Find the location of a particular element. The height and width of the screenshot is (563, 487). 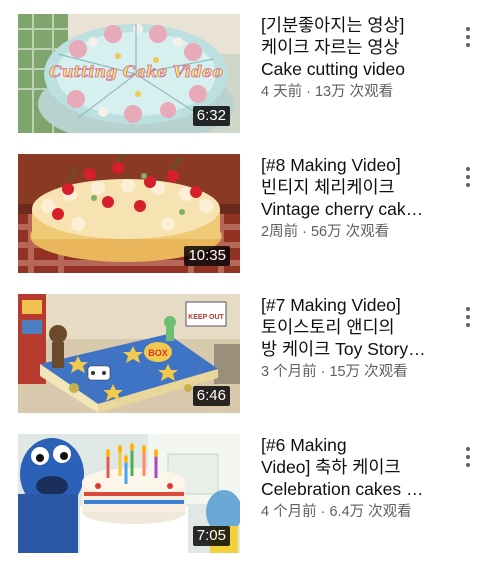

video-stats: 3 个月前 · 15万 次观看 is located at coordinates (356, 372).